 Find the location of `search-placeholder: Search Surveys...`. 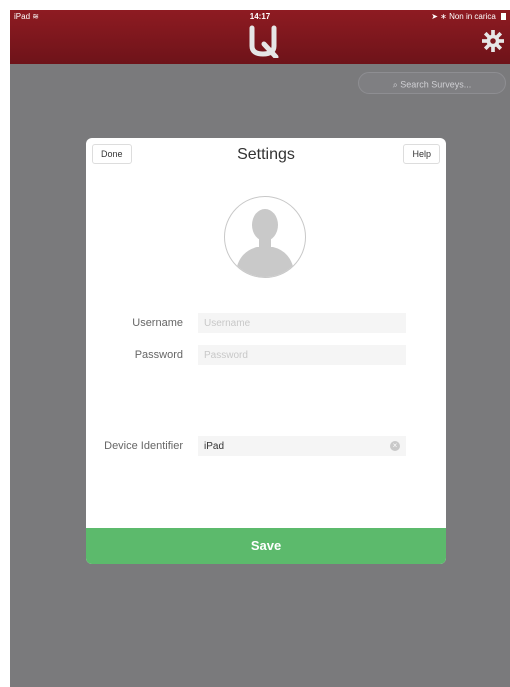

search-placeholder: Search Surveys... is located at coordinates (436, 84).